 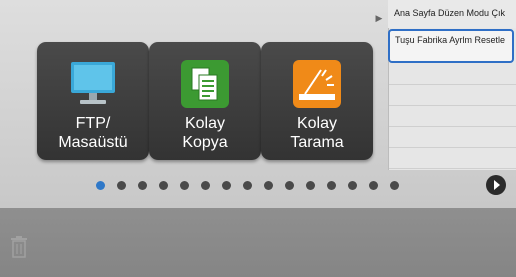 What do you see at coordinates (317, 84) in the screenshot?
I see `scanner-icon` at bounding box center [317, 84].